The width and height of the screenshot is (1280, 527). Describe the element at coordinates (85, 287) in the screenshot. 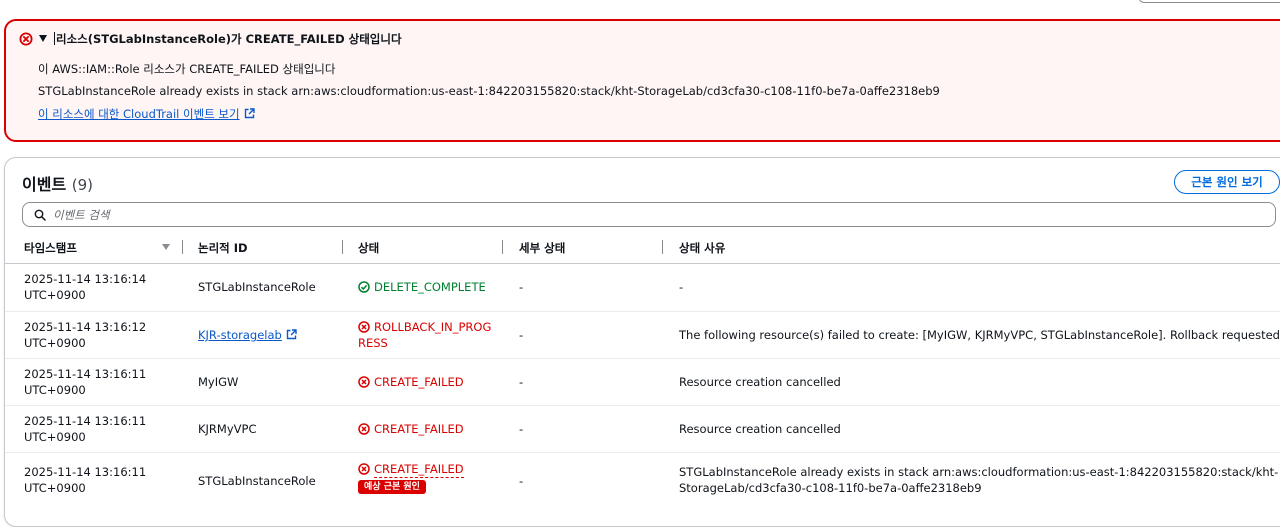

I see `timestamp-cell: 2025-11-14 13:16:14 UTC+0900` at that location.